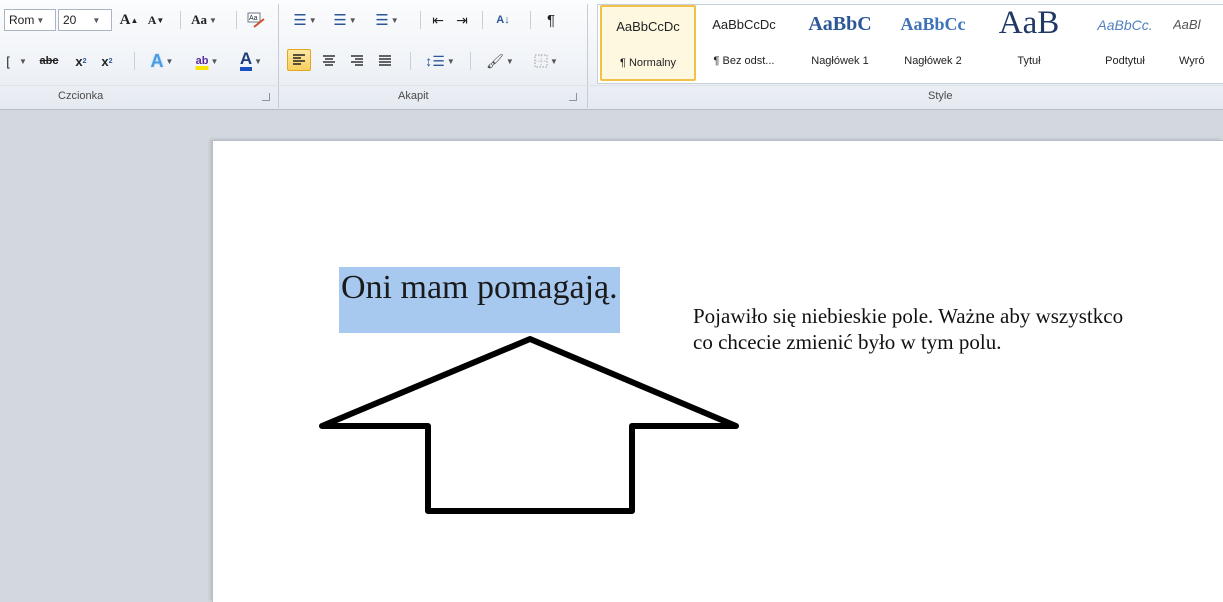 The height and width of the screenshot is (602, 1223). I want to click on superscript-button: x2, so click(107, 61).